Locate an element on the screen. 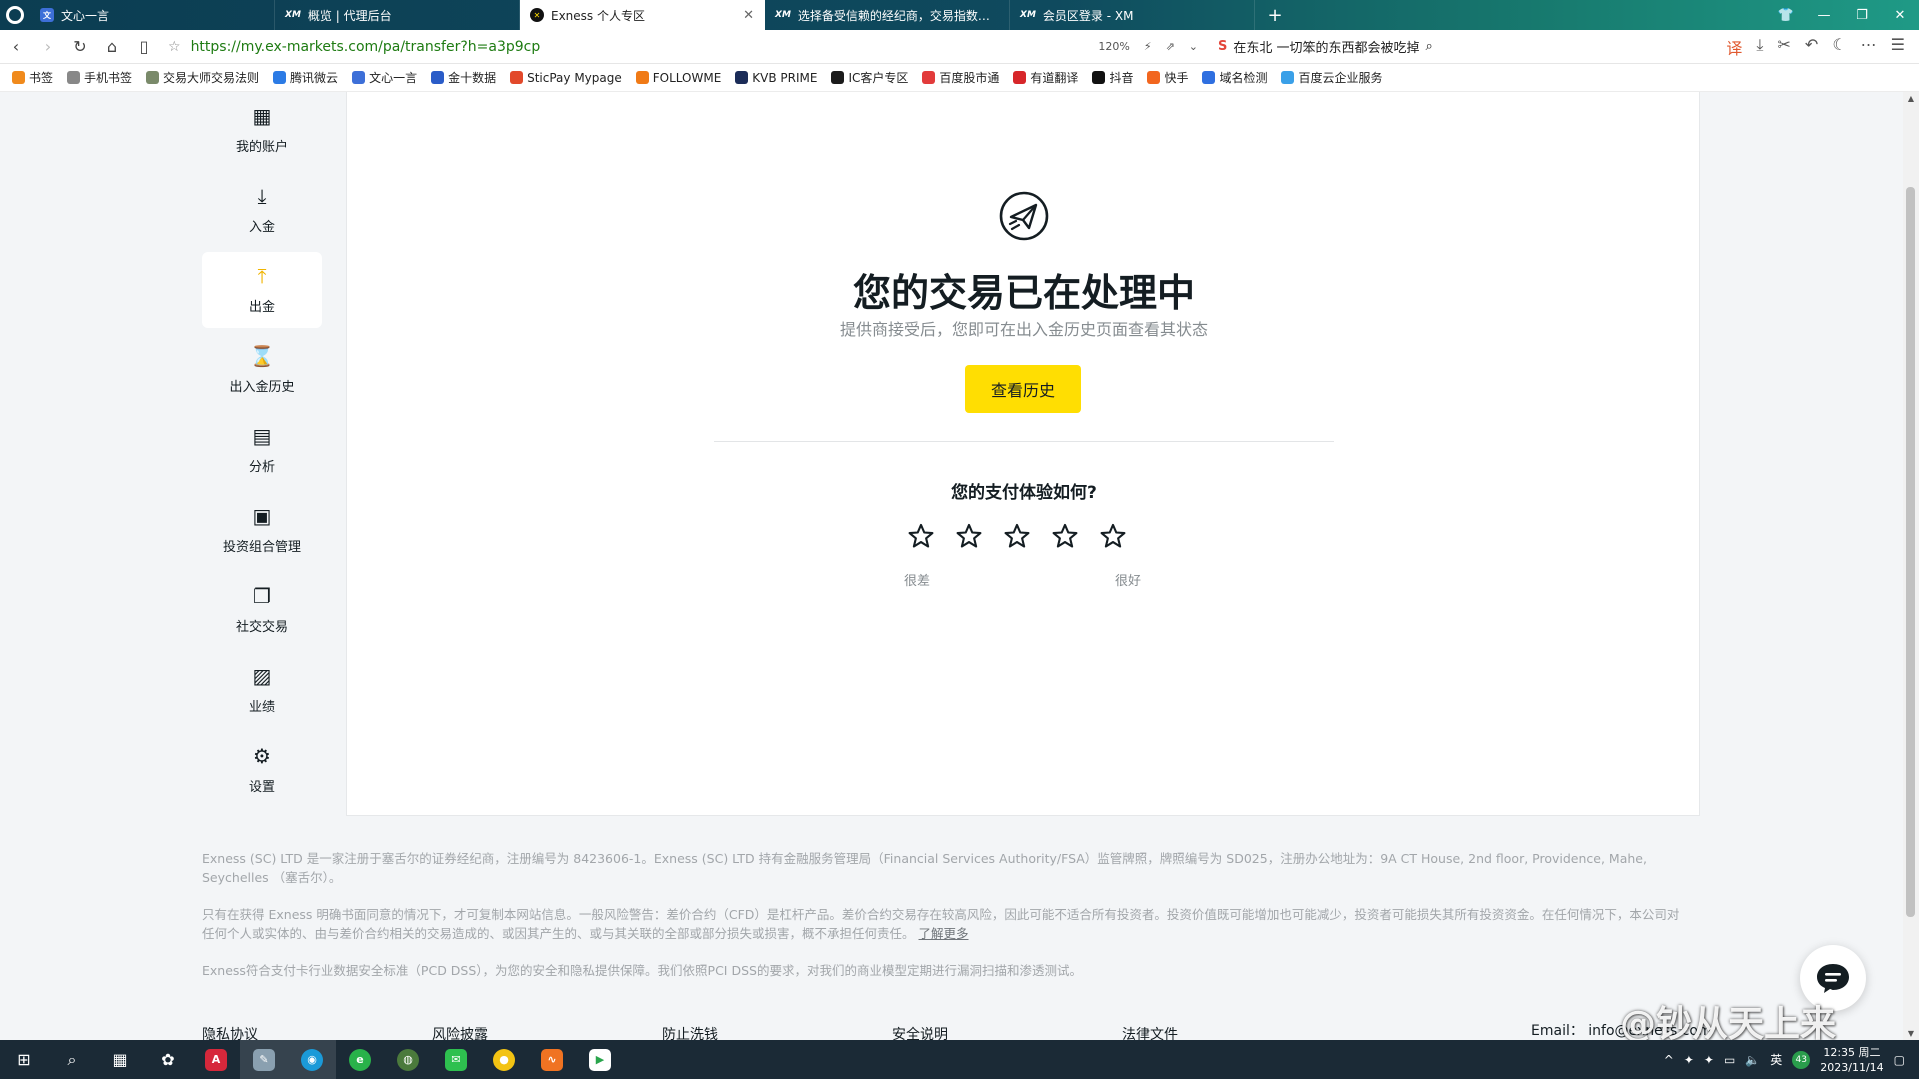 The height and width of the screenshot is (1079, 1919). bookmark-item: FOLLOWME is located at coordinates (678, 77).